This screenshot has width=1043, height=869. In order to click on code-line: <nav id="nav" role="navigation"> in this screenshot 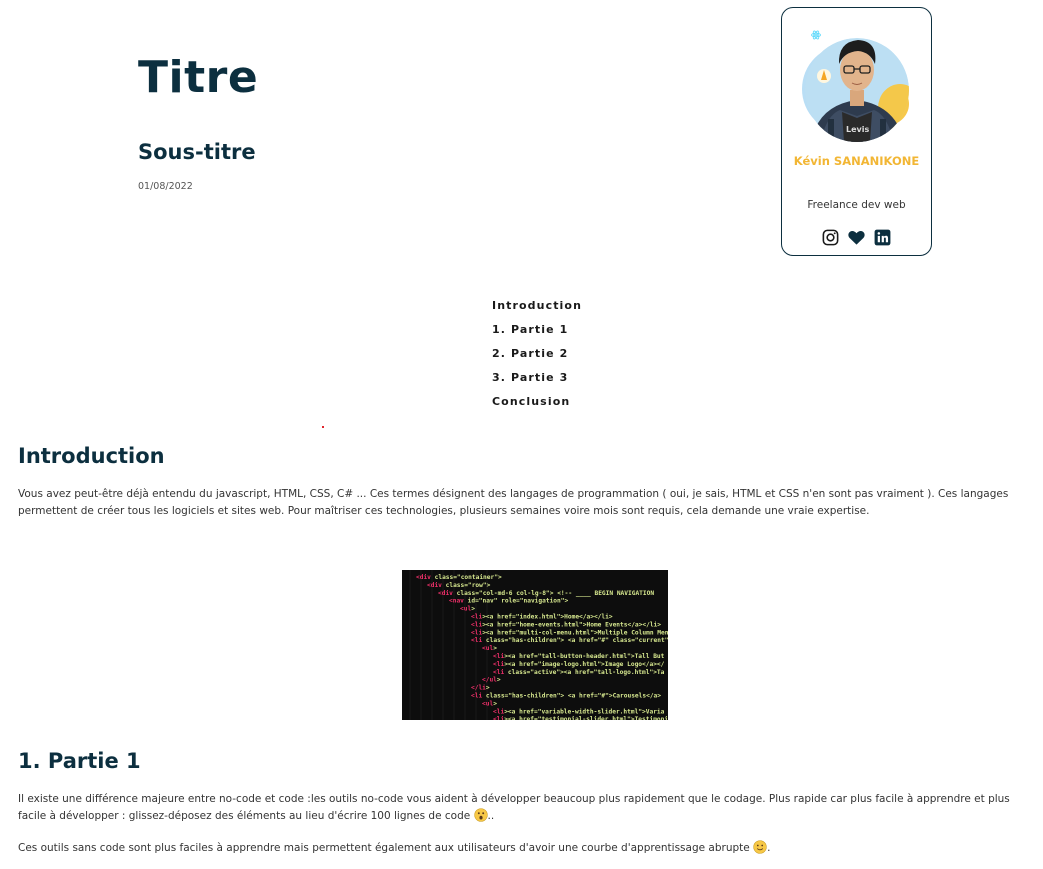, I will do `click(508, 601)`.